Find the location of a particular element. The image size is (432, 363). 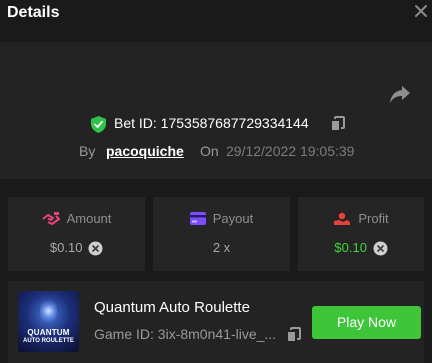

thumbnail-title: QUANTUM is located at coordinates (48, 332).